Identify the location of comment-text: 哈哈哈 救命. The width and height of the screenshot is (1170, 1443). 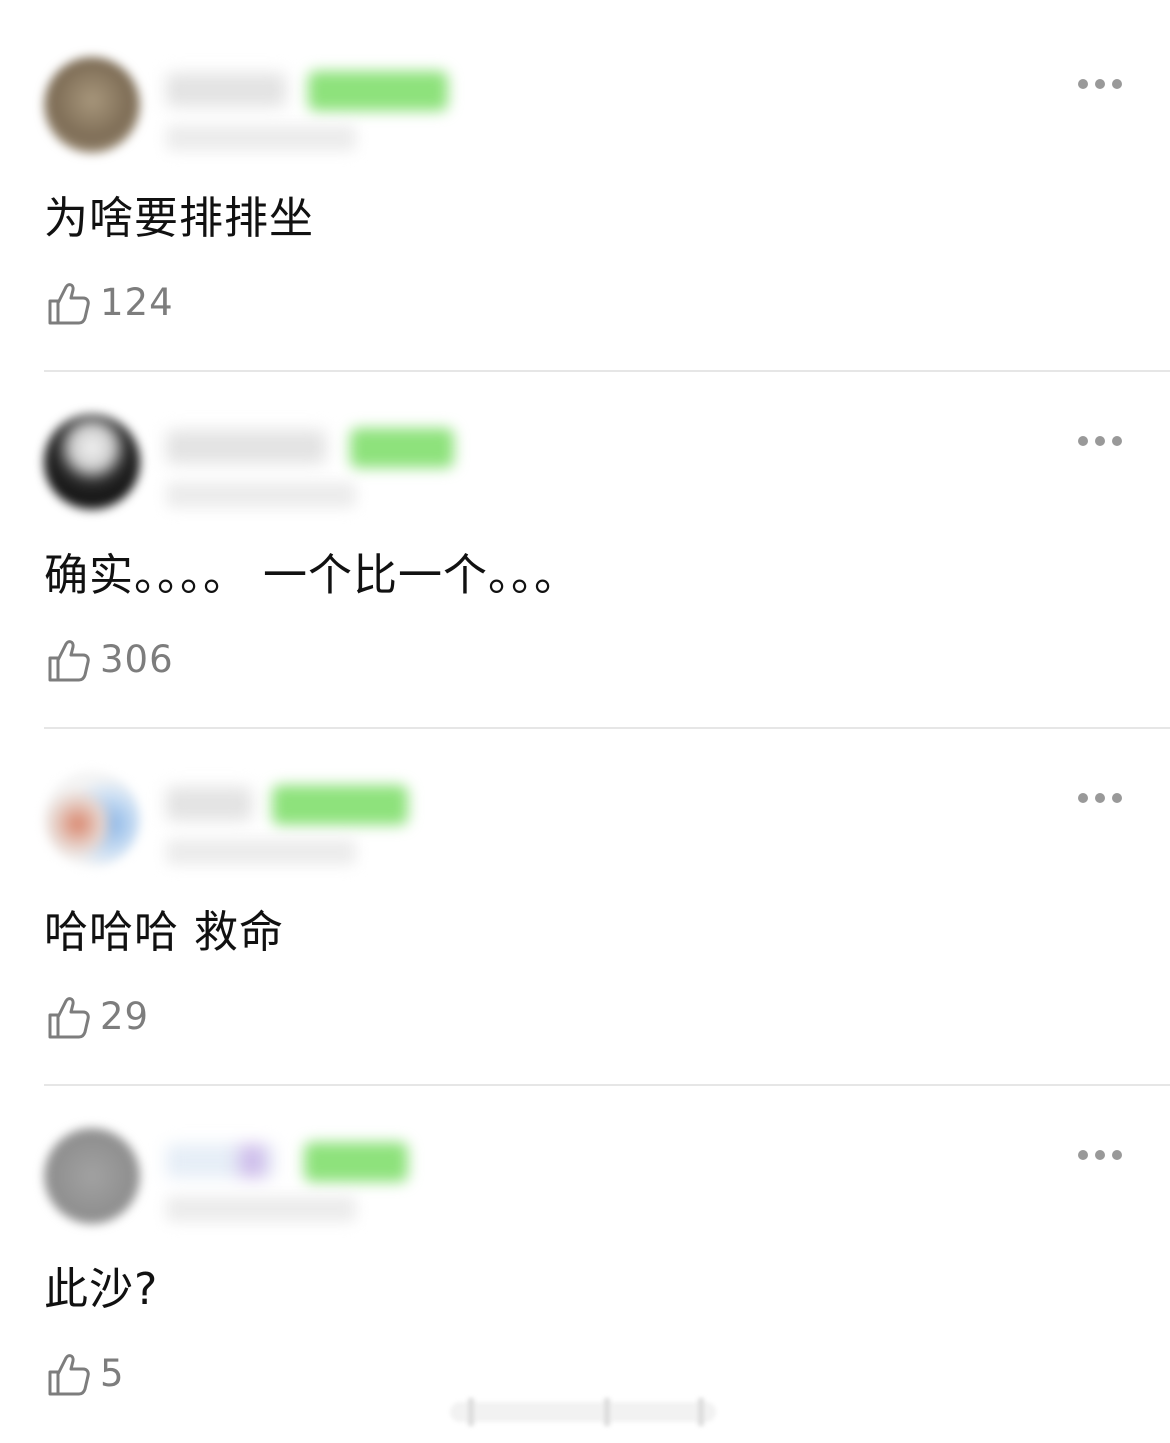
(164, 932).